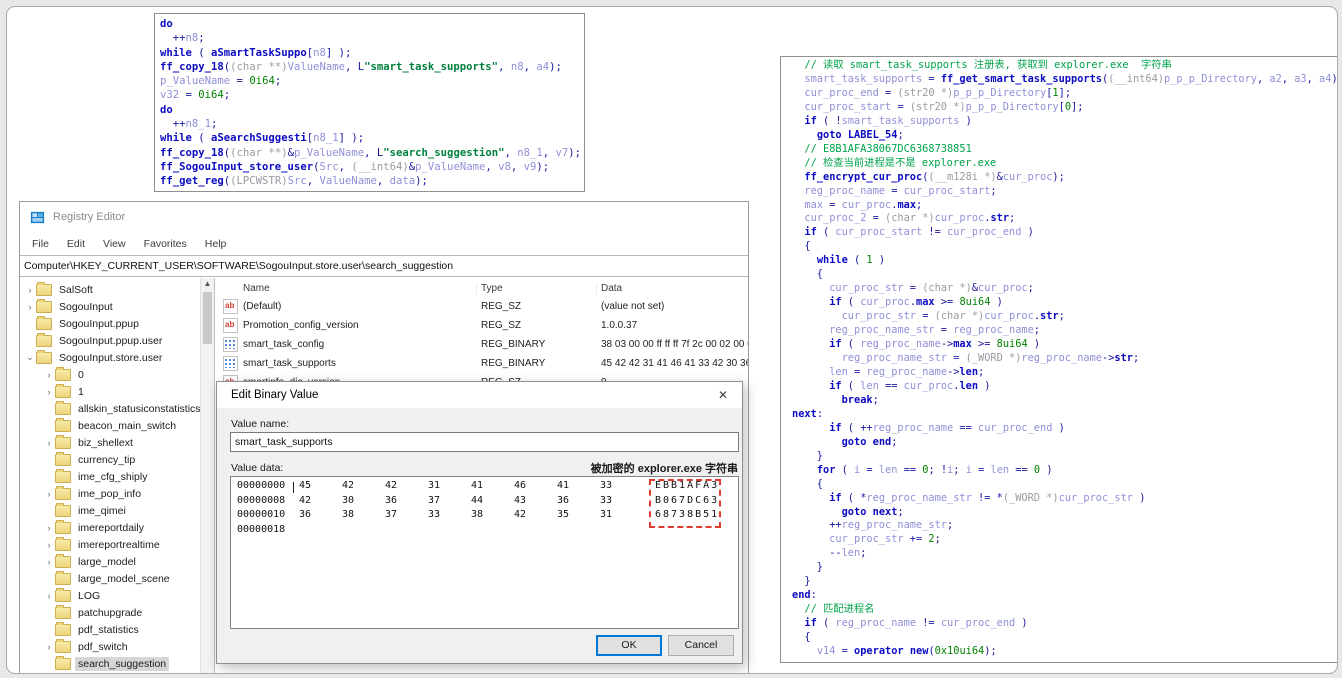 The height and width of the screenshot is (678, 1342). What do you see at coordinates (1064, 457) in the screenshot?
I see `code-line: }` at bounding box center [1064, 457].